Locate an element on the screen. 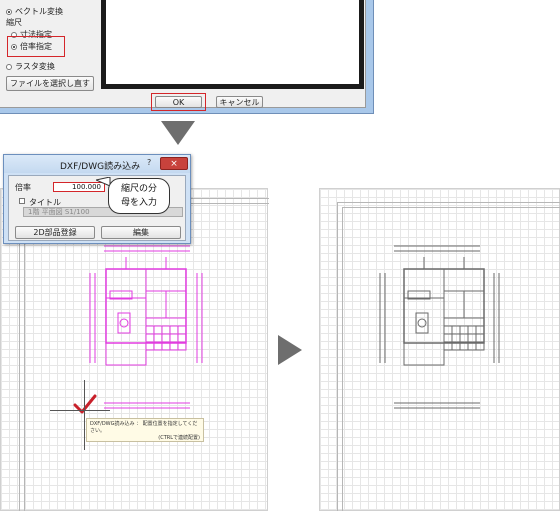 The image size is (560, 511). register-2d-part-button: 2D部品登録 is located at coordinates (55, 232).